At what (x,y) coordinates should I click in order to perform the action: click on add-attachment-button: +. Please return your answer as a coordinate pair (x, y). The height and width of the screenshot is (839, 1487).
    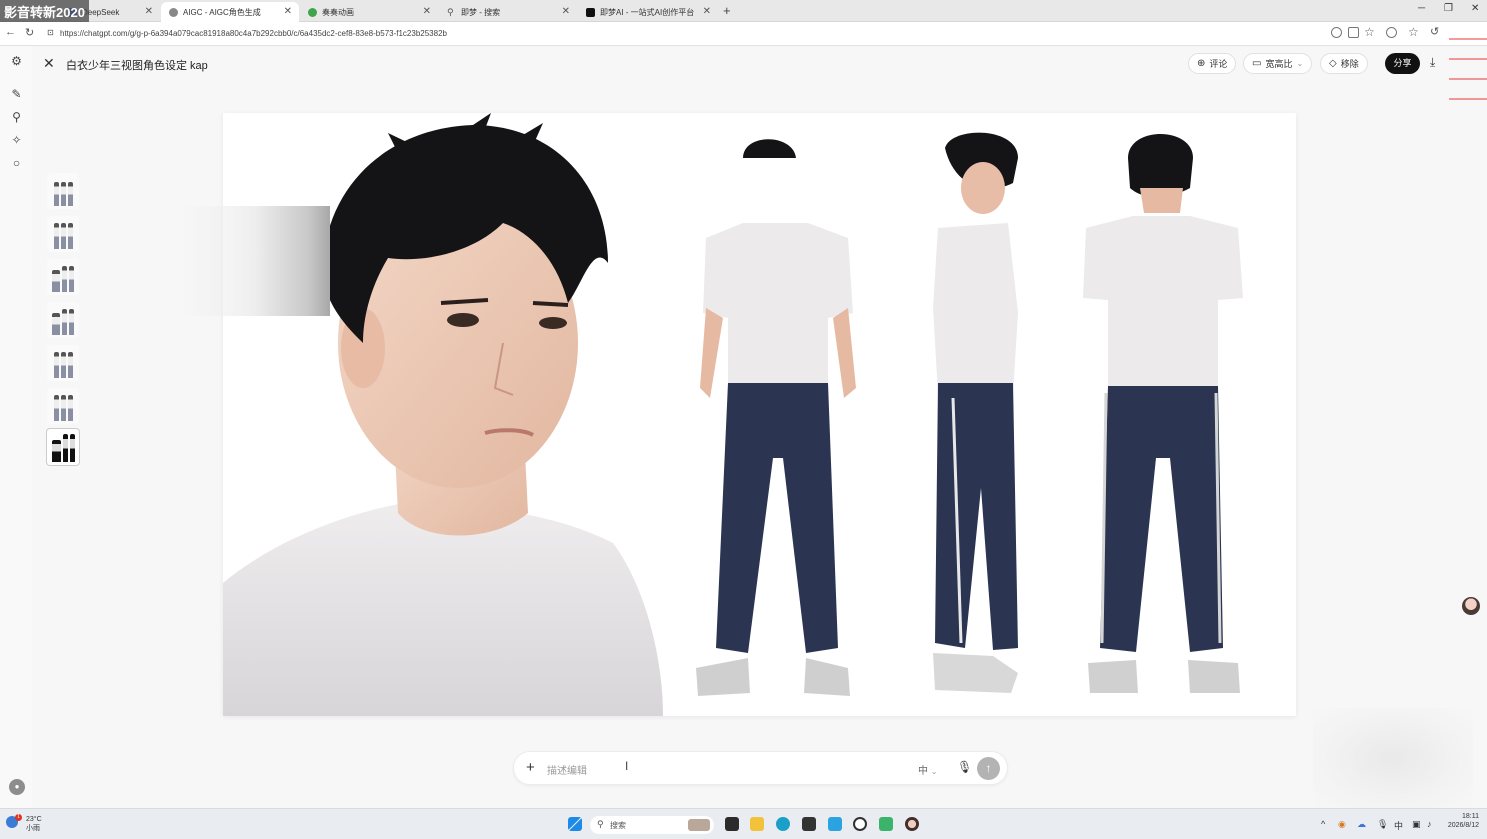
    Looking at the image, I should click on (530, 767).